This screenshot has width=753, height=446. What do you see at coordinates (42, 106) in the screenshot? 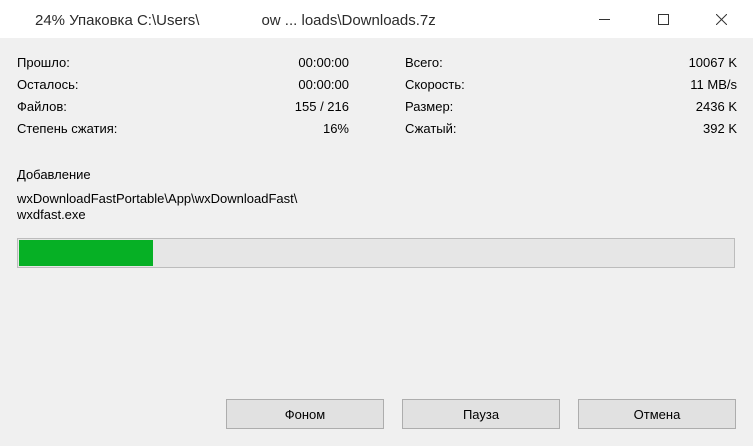
I see `files-label: Файлов:` at bounding box center [42, 106].